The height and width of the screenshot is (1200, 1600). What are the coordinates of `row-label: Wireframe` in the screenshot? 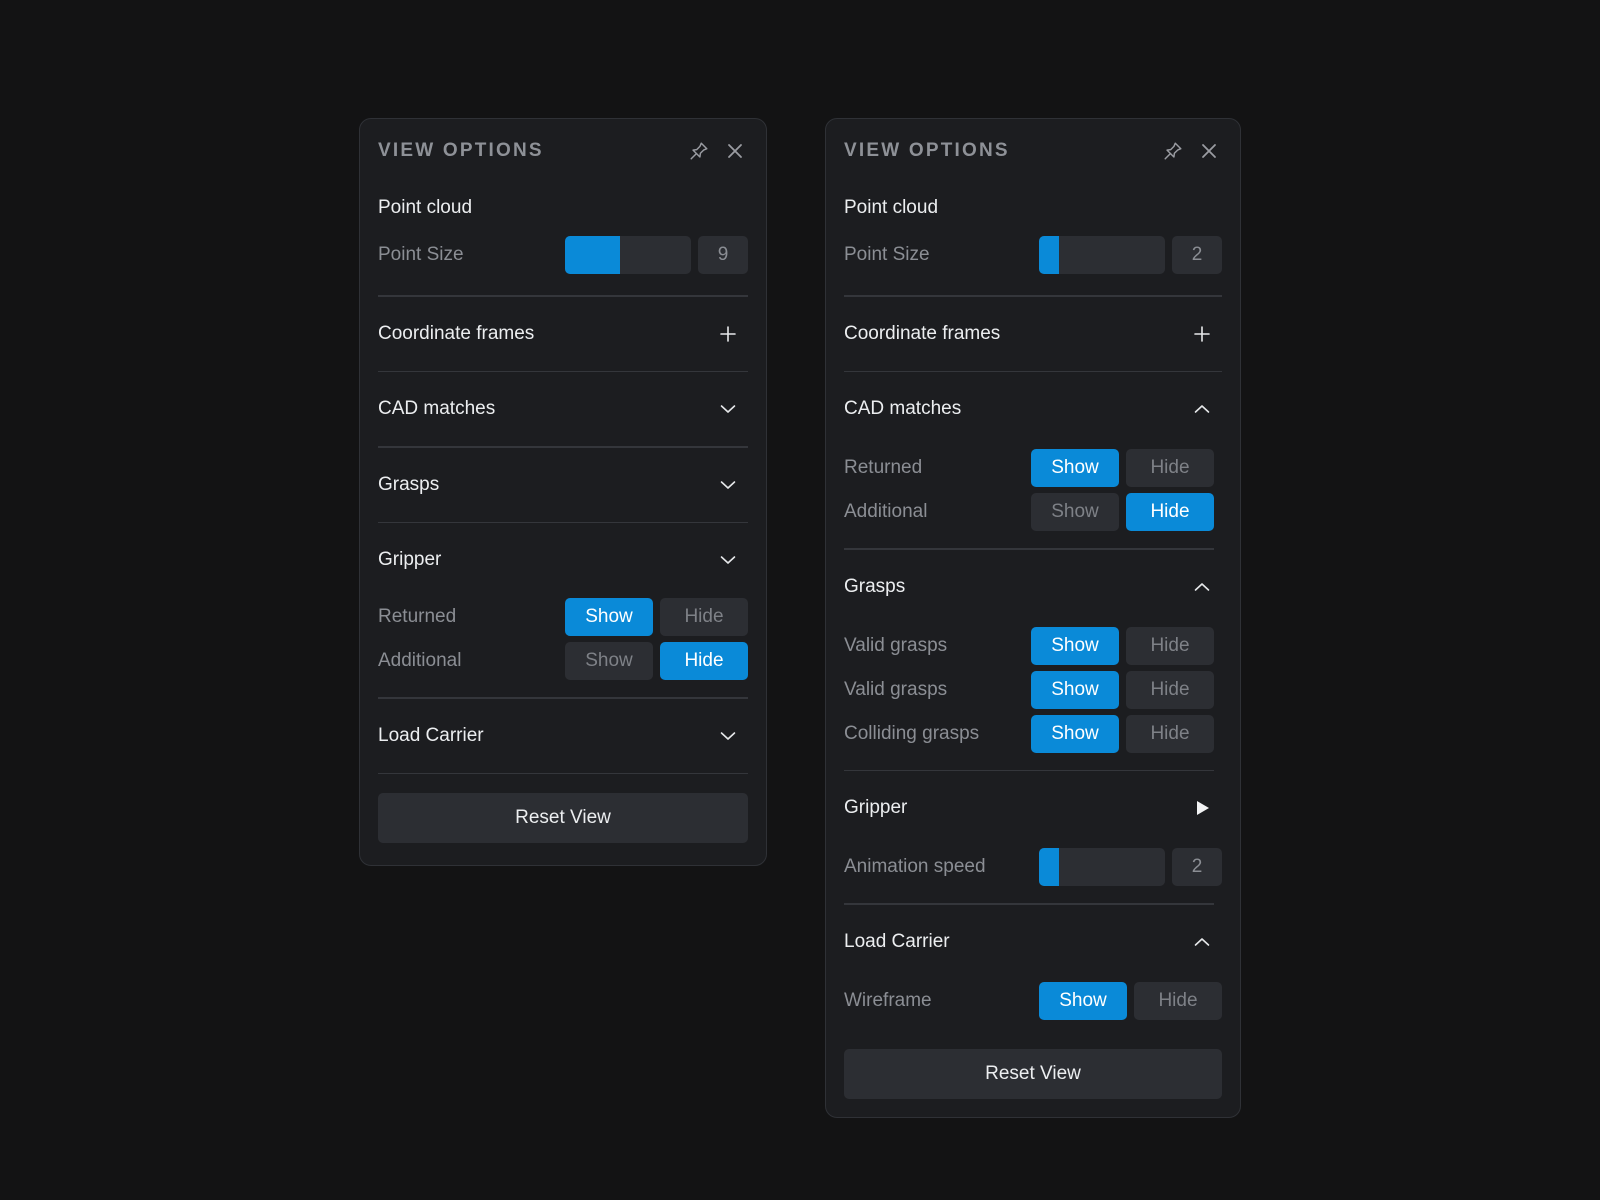 It's located at (888, 1000).